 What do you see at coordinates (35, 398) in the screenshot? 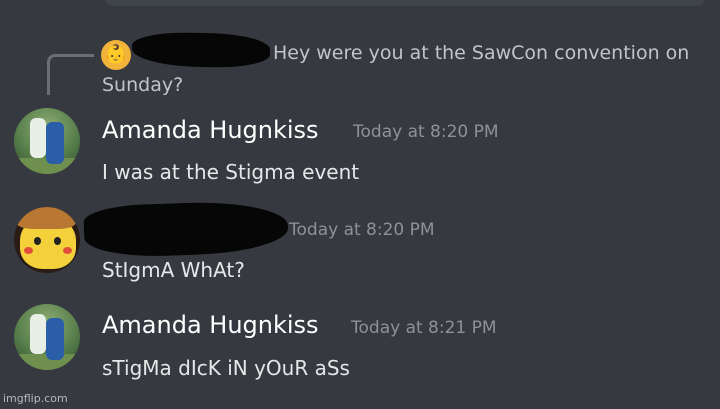
I see `watermark: imgflip.com` at bounding box center [35, 398].